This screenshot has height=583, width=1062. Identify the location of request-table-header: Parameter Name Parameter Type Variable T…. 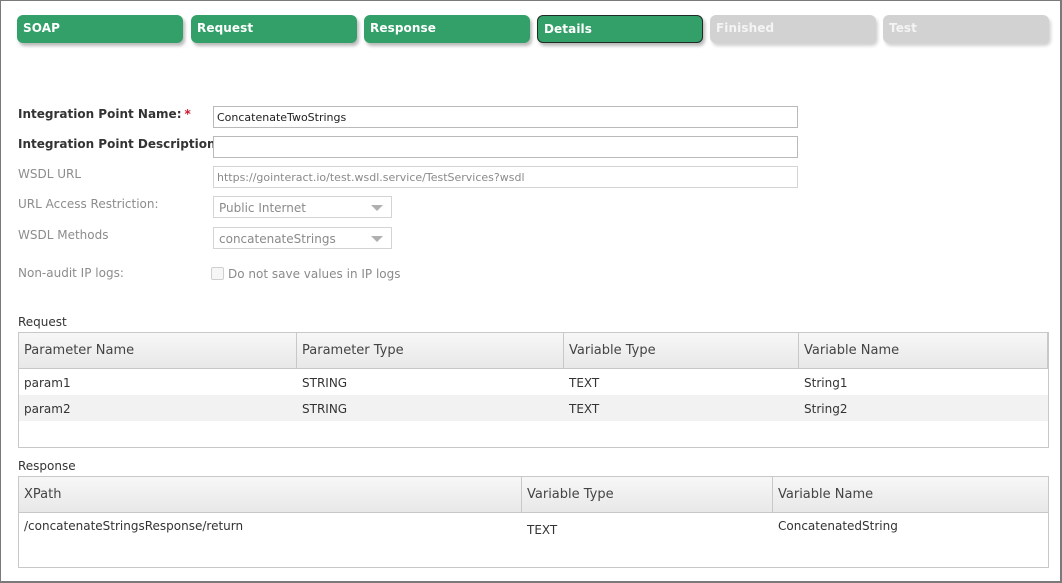
(533, 351).